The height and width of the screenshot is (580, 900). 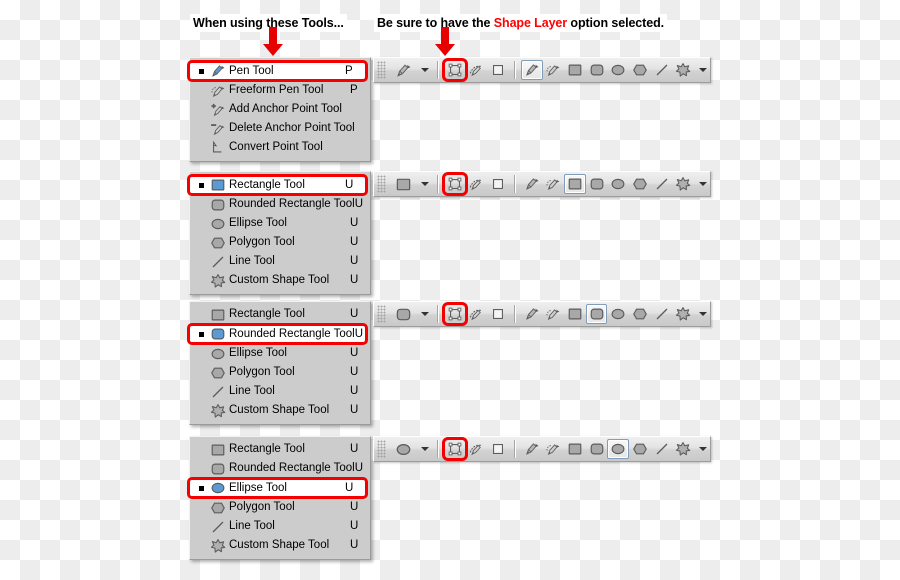 I want to click on menu-item-pen-tool: Pen Tool P, so click(x=277, y=71).